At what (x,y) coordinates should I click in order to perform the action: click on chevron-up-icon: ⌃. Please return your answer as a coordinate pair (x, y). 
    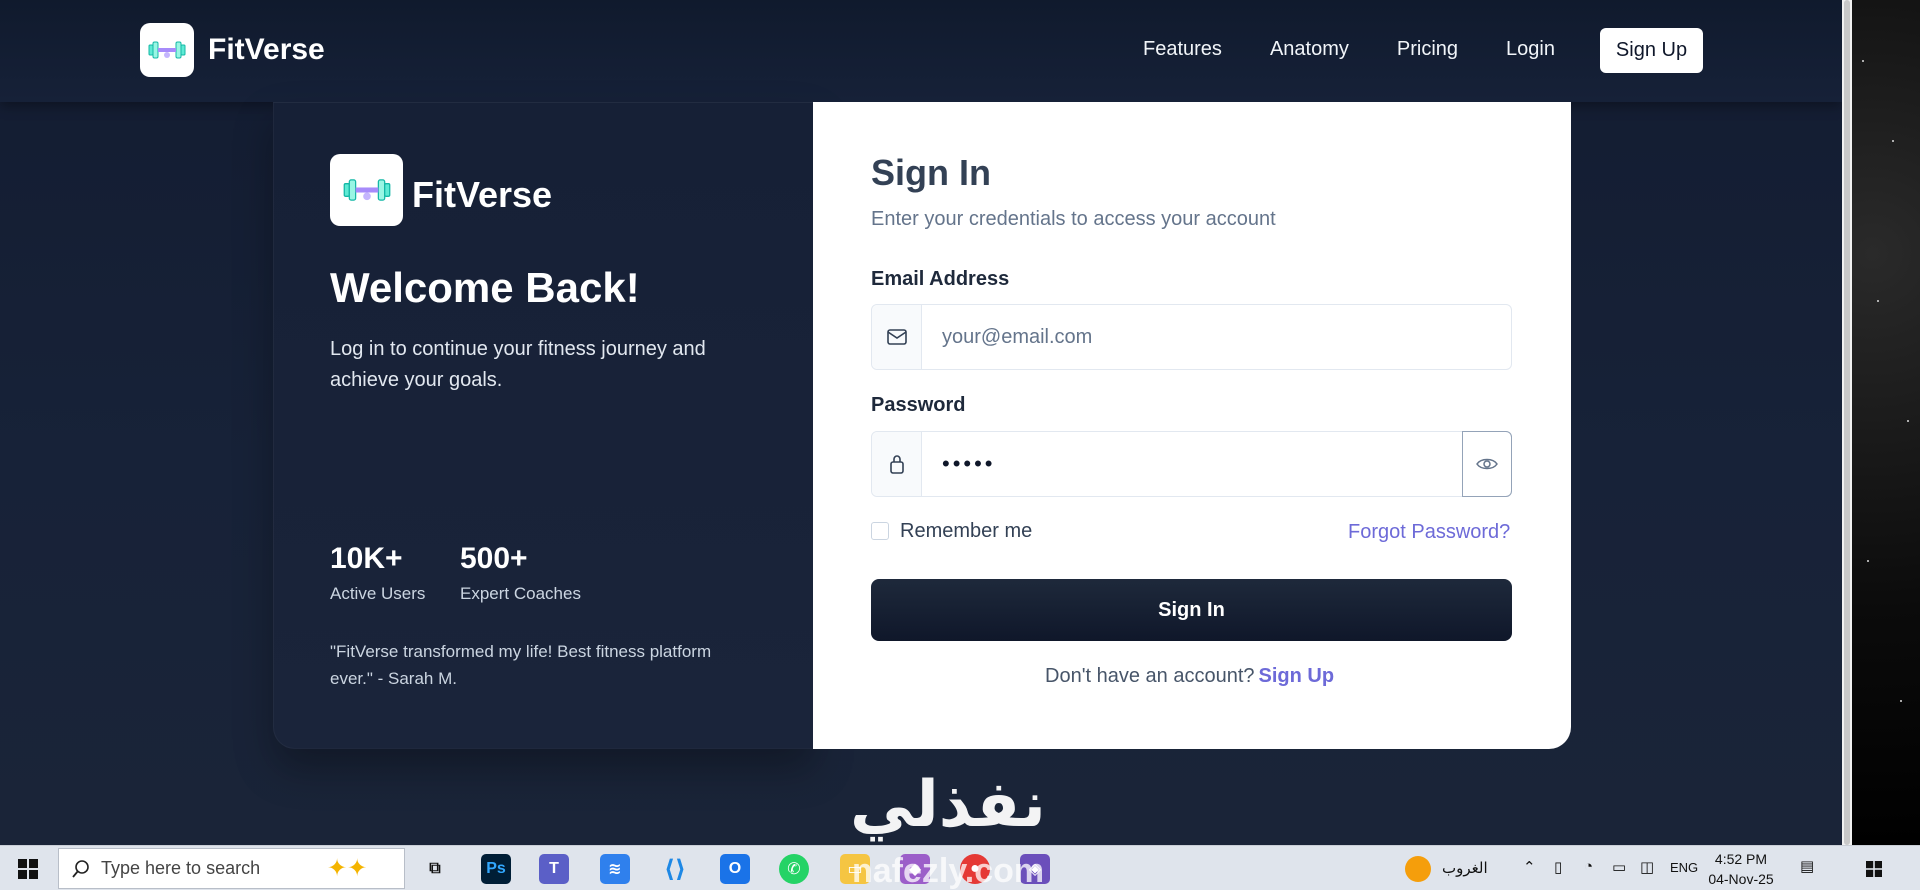
    Looking at the image, I should click on (1529, 867).